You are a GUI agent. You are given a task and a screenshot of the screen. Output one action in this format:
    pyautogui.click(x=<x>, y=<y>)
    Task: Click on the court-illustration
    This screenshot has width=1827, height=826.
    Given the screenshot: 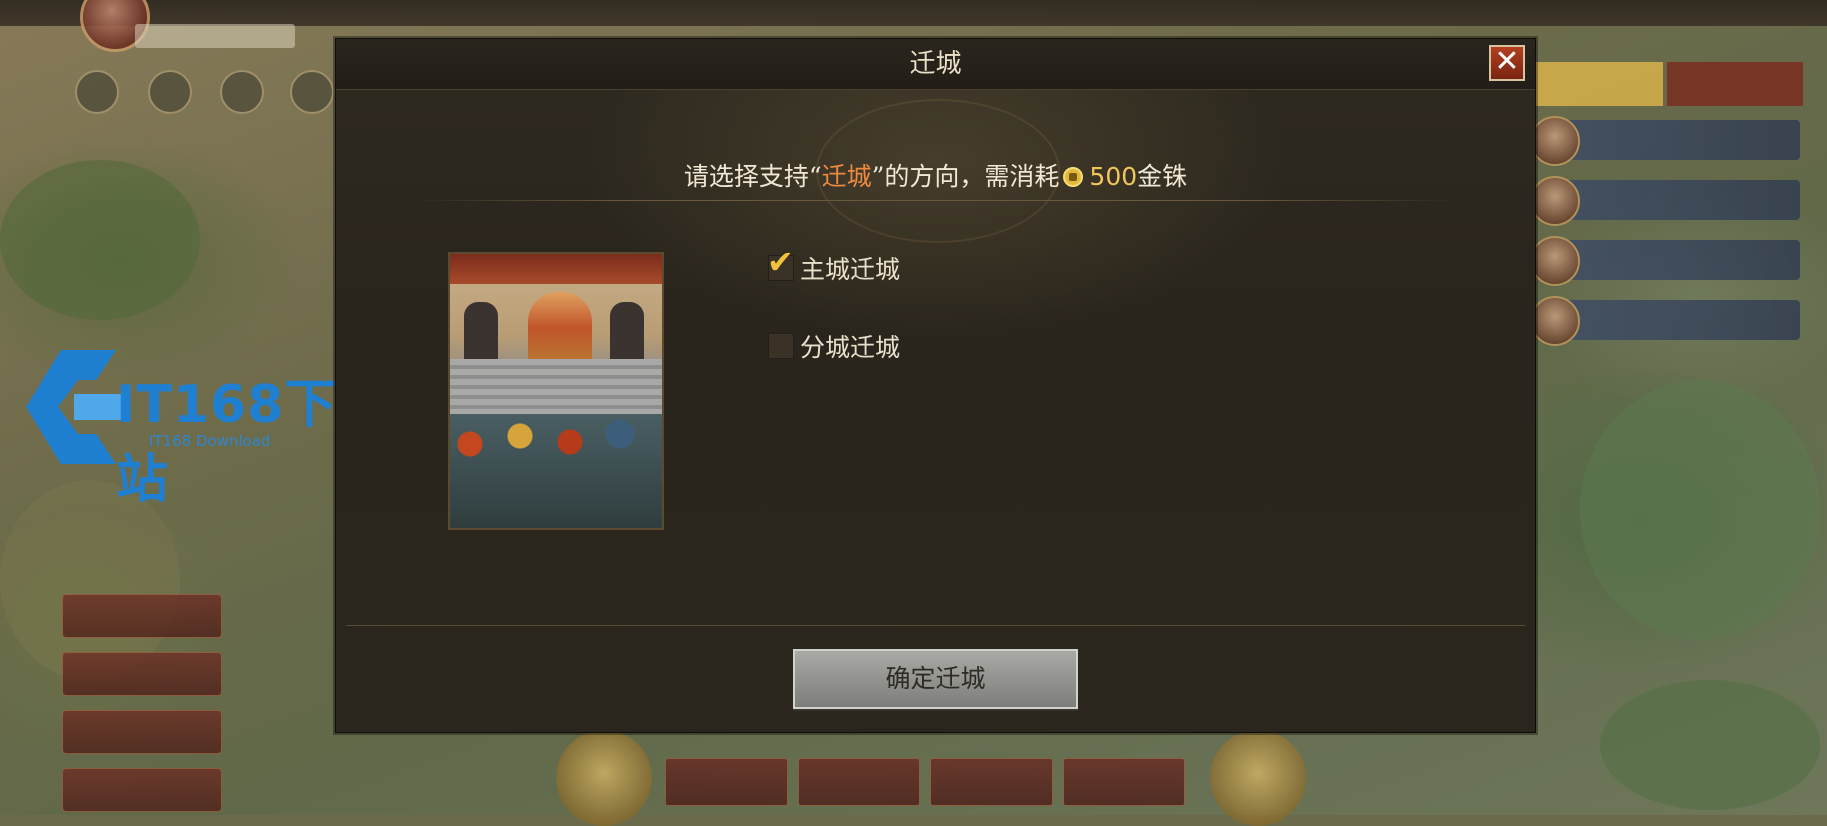 What is the action you would take?
    pyautogui.click(x=556, y=391)
    